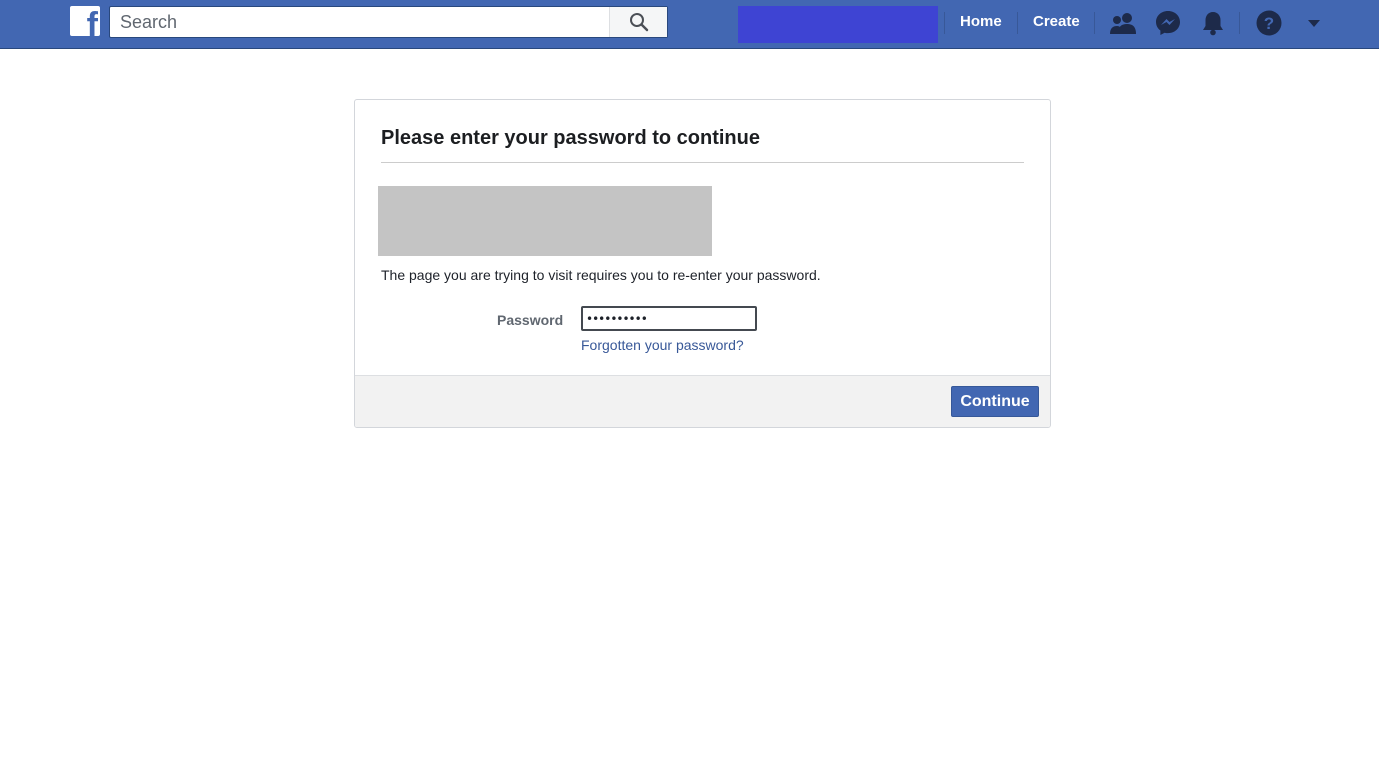 This screenshot has height=775, width=1379. I want to click on search-icon, so click(638, 22).